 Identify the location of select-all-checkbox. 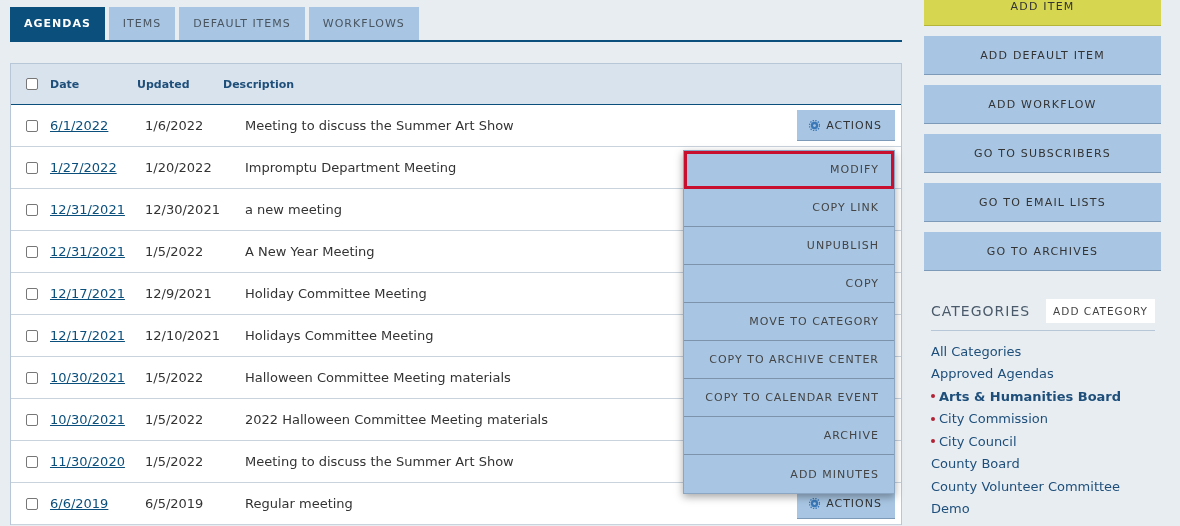
(32, 84).